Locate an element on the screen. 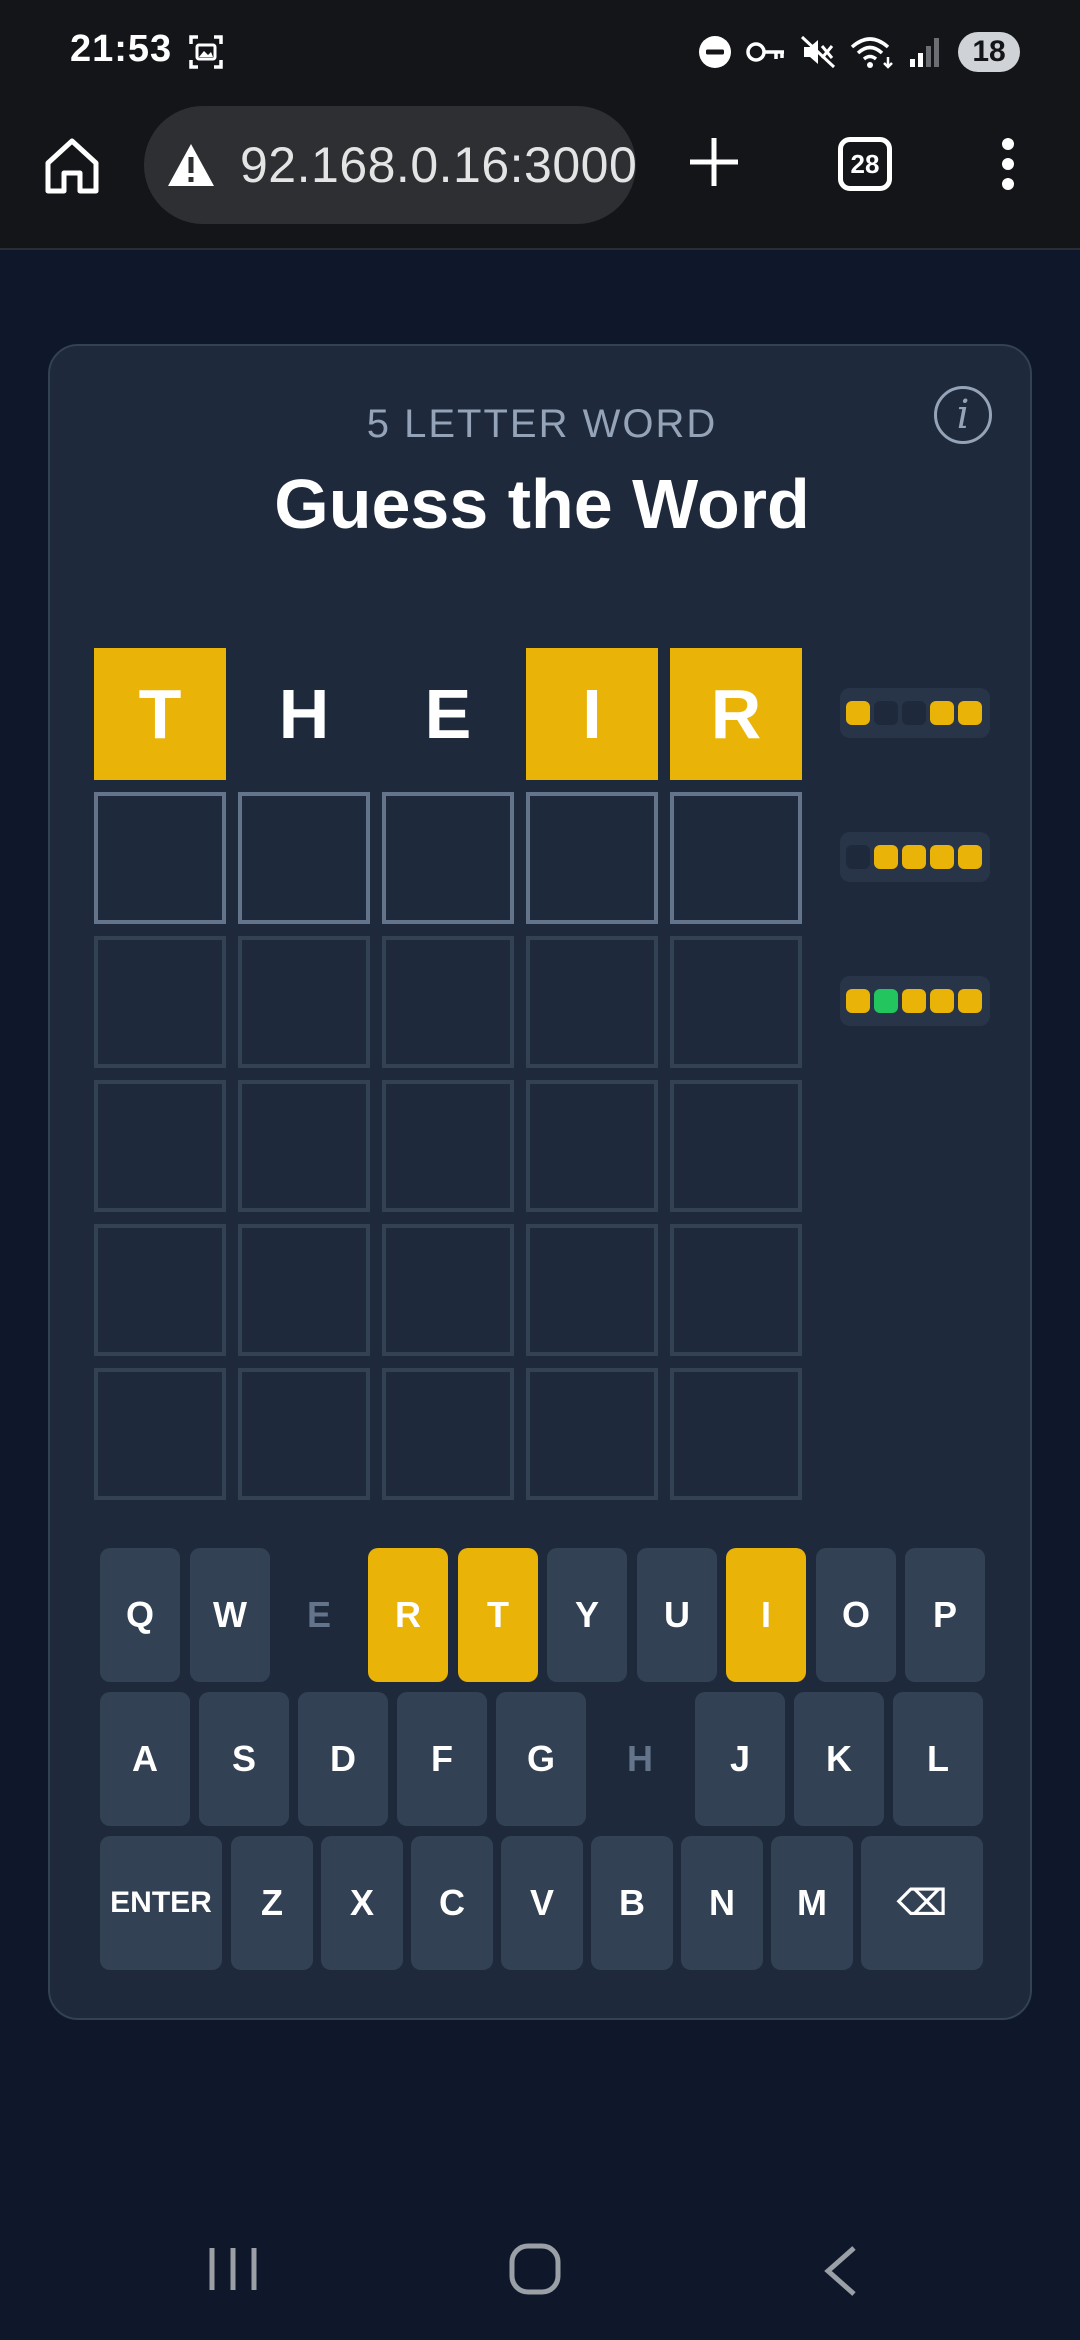 The image size is (1080, 2340). key-p: P is located at coordinates (945, 1615).